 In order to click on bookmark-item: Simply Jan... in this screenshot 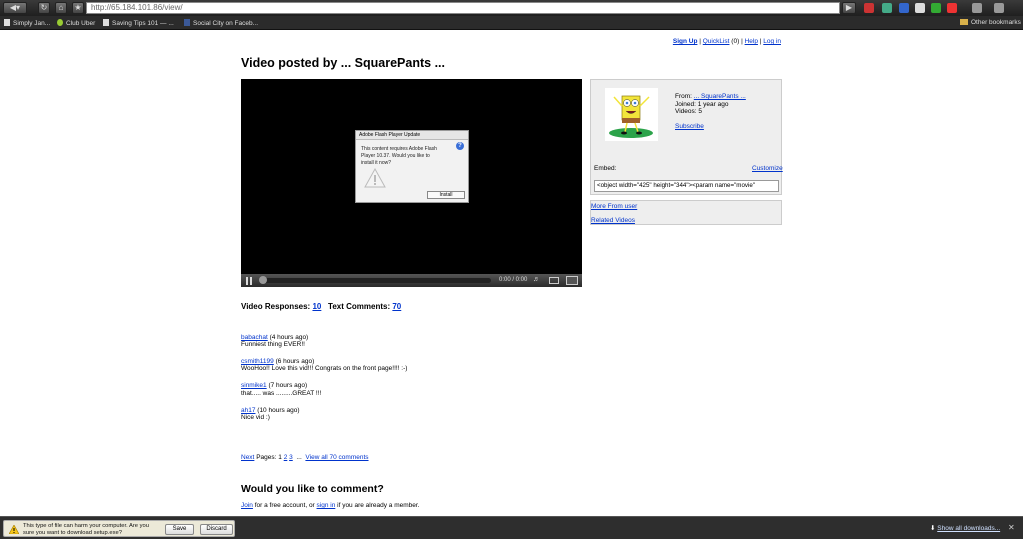, I will do `click(27, 23)`.